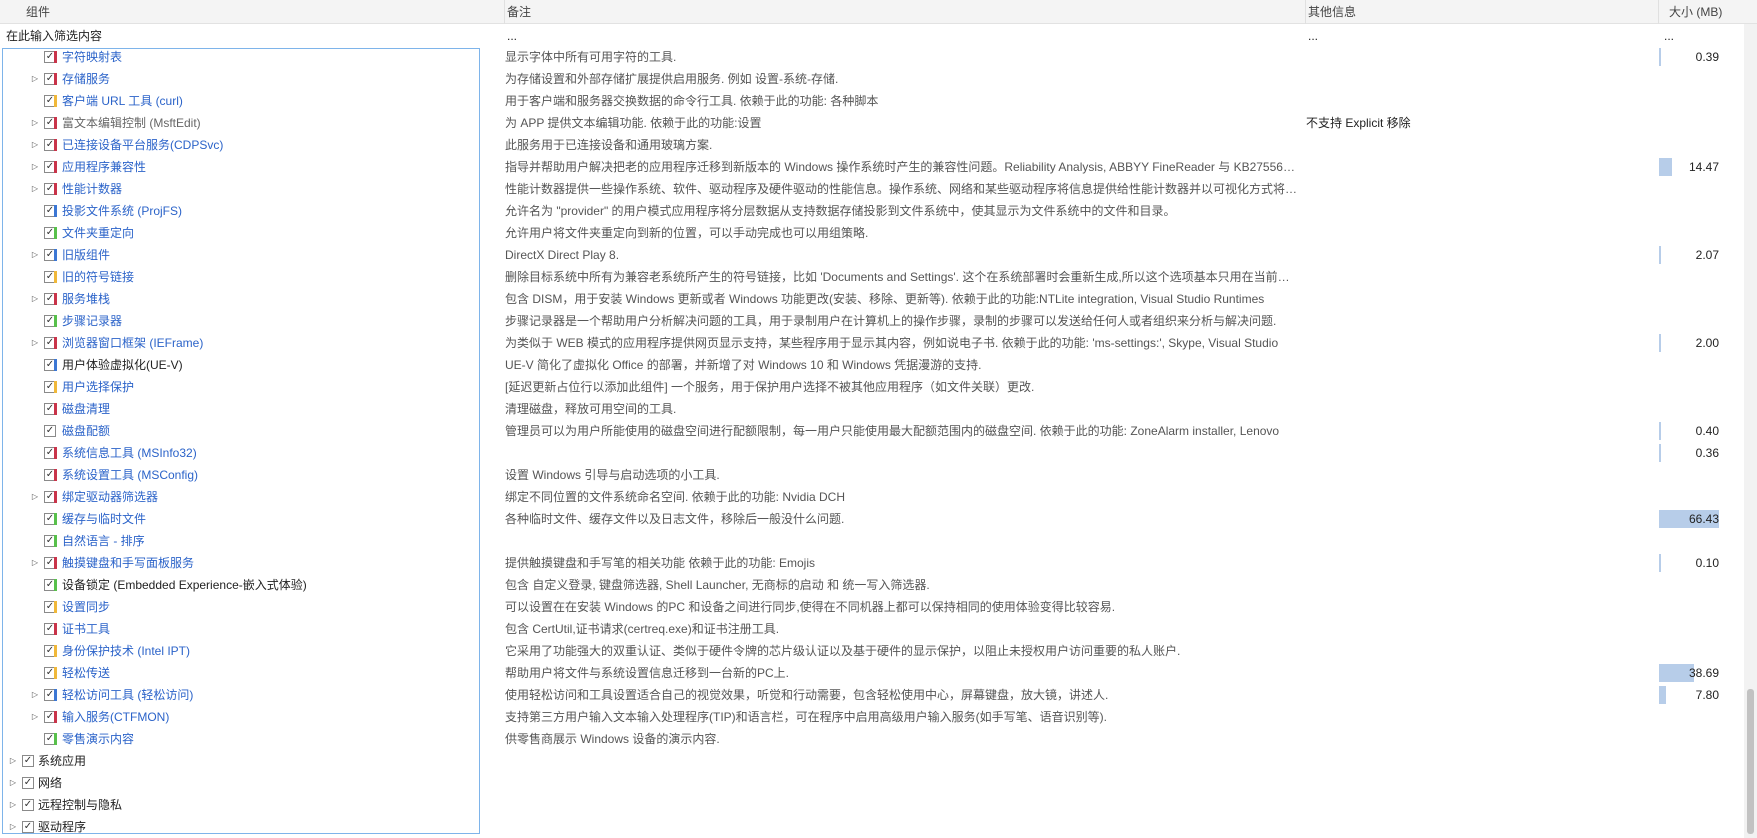 Image resolution: width=1757 pixels, height=838 pixels. Describe the element at coordinates (98, 739) in the screenshot. I see `row-component-label: 零售演示内容` at that location.